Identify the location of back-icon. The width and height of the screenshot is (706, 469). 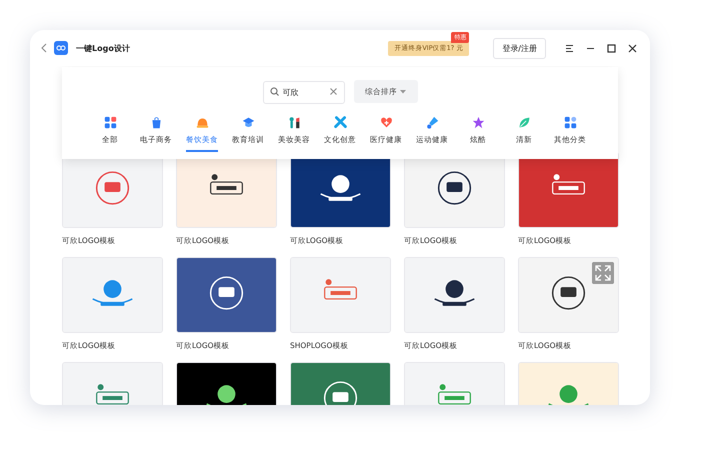
(44, 48).